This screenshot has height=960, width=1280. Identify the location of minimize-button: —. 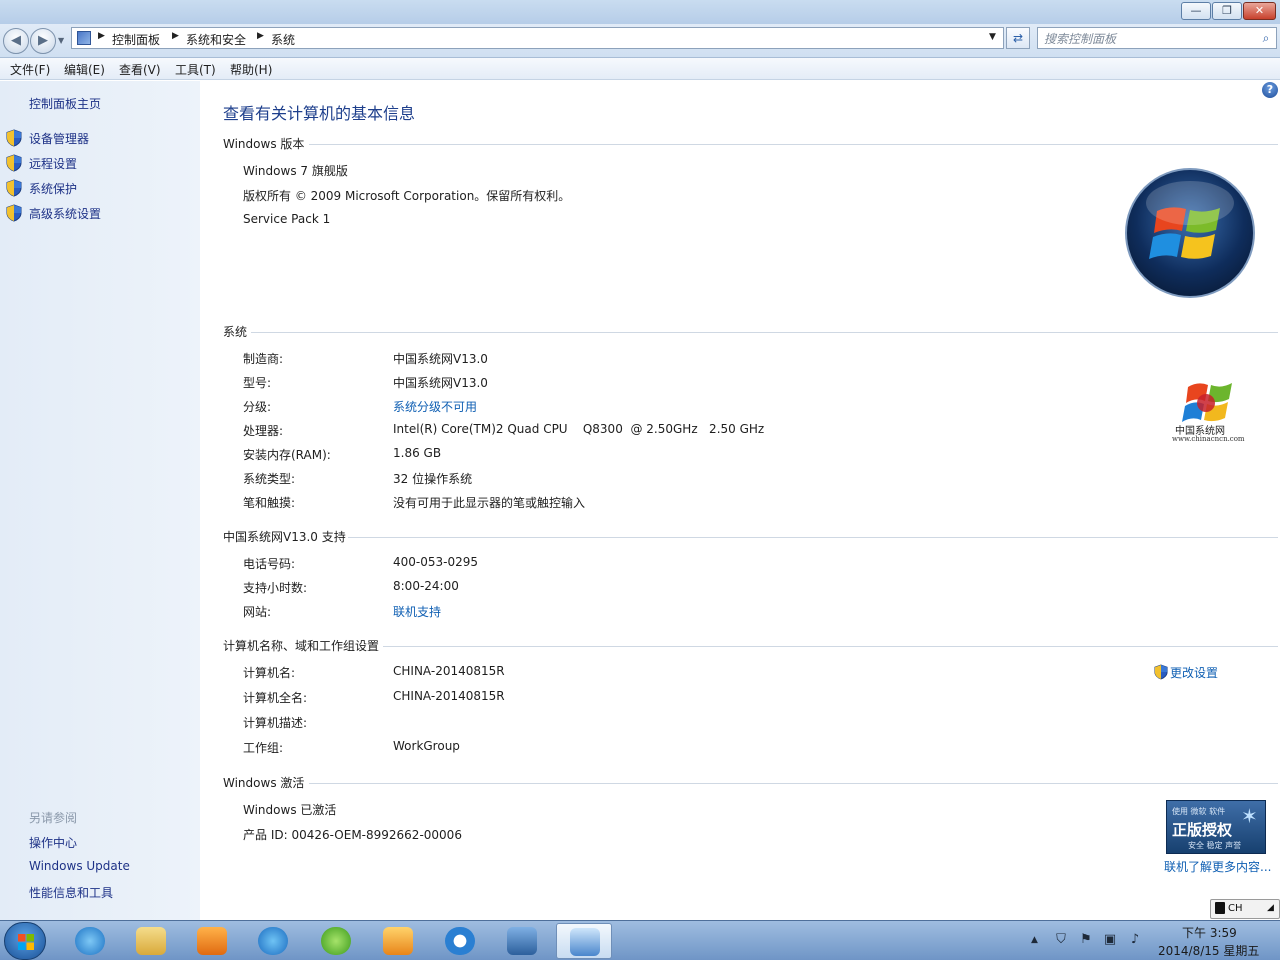
(1196, 11).